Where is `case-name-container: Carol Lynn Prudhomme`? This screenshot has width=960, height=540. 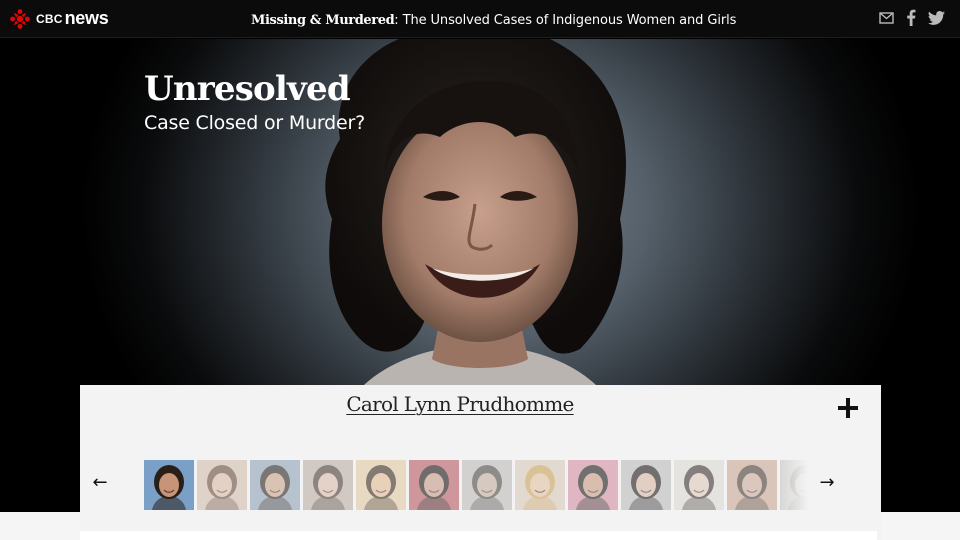 case-name-container: Carol Lynn Prudhomme is located at coordinates (460, 404).